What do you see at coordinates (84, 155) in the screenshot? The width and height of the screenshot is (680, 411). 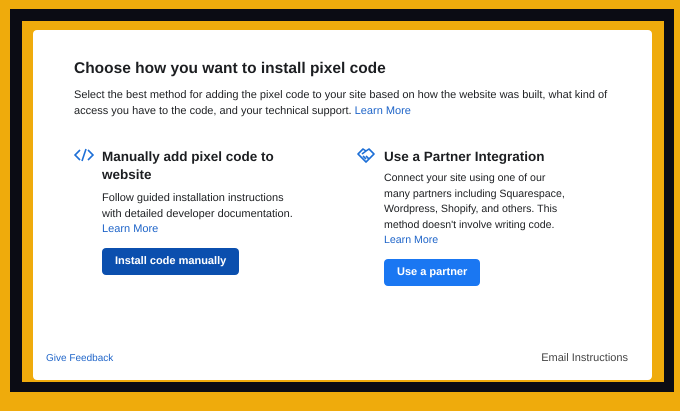 I see `code-icon` at bounding box center [84, 155].